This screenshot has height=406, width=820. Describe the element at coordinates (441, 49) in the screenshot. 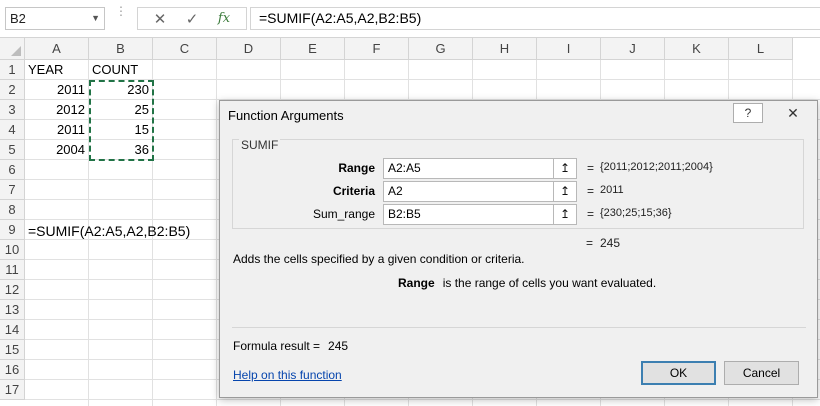

I see `column-header-g: G` at that location.